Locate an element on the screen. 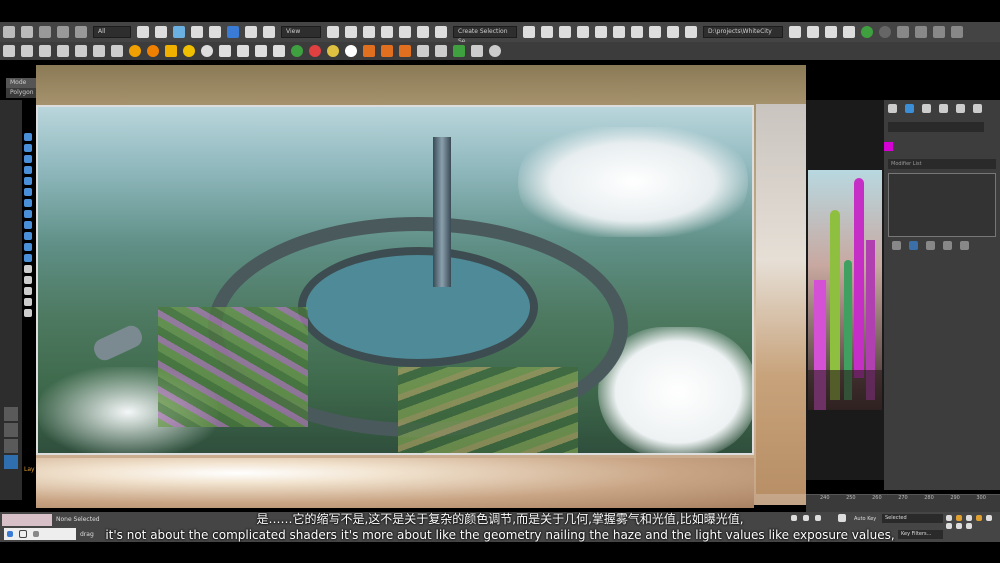 Image resolution: width=1000 pixels, height=563 pixels. create-tab-icon is located at coordinates (892, 108).